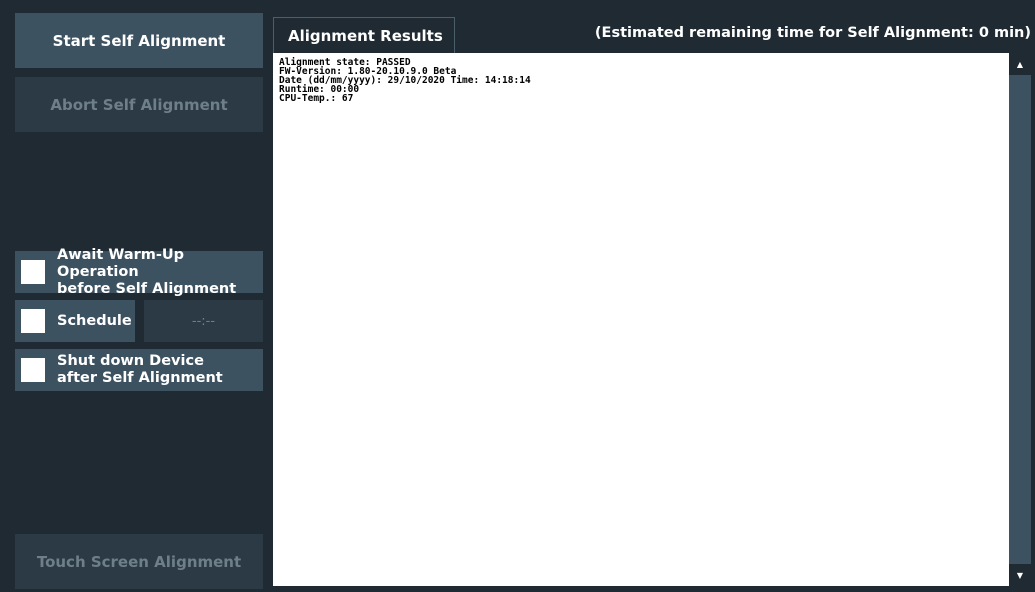 The height and width of the screenshot is (592, 1035). What do you see at coordinates (33, 370) in the screenshot?
I see `shutdown-checkbox` at bounding box center [33, 370].